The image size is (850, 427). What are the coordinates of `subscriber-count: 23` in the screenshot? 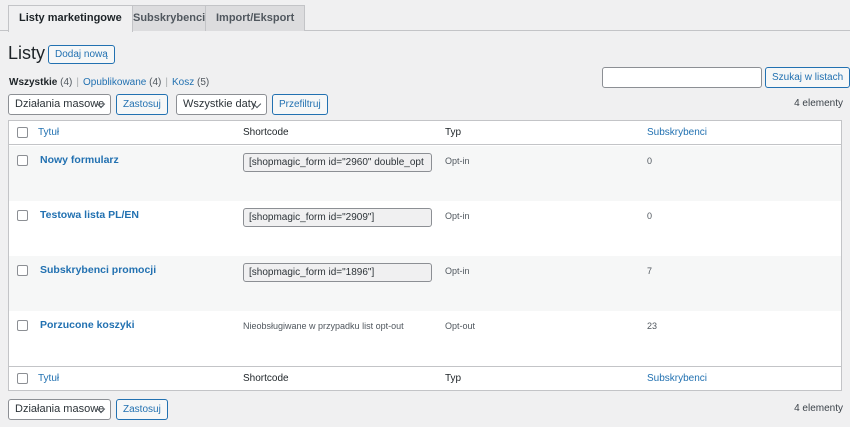 It's located at (652, 326).